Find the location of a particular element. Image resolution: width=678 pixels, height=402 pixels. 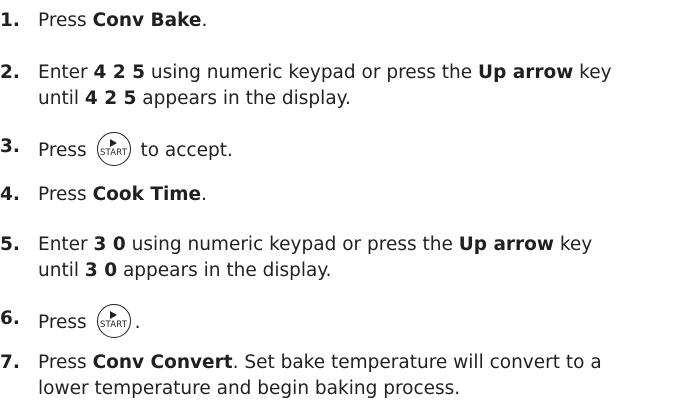

step-text: Press Conv Bake. is located at coordinates (123, 20).